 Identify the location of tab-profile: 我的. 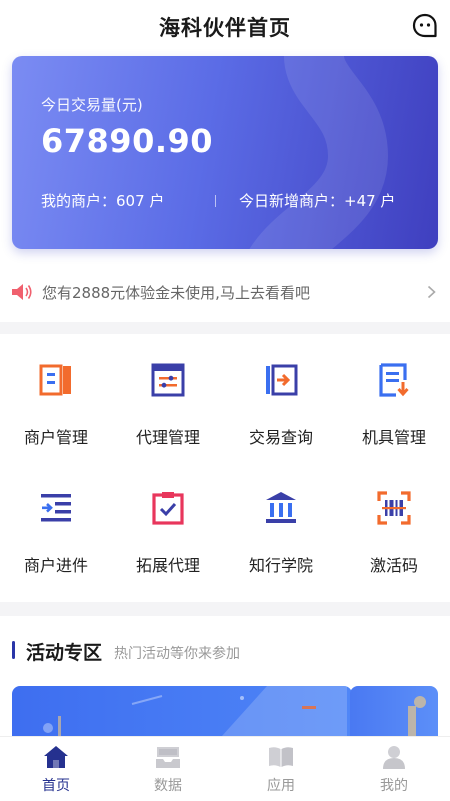
(394, 769).